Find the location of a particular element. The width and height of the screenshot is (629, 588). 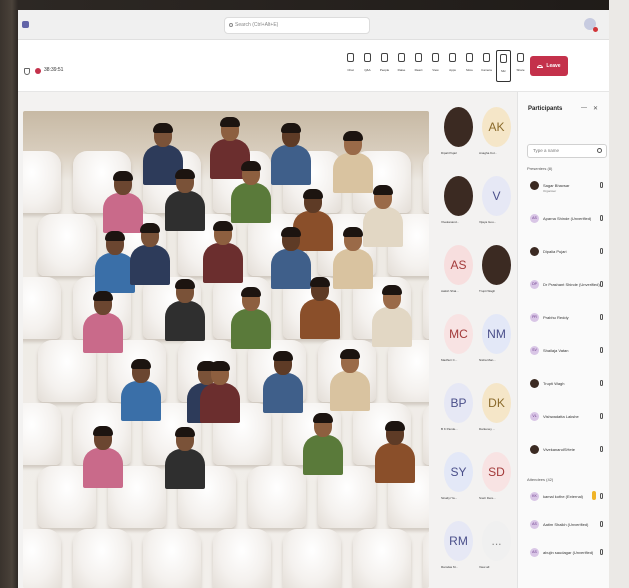

participant-list-item: DP Dr Prashant Shinde (Unverified) is located at coordinates (563, 291).